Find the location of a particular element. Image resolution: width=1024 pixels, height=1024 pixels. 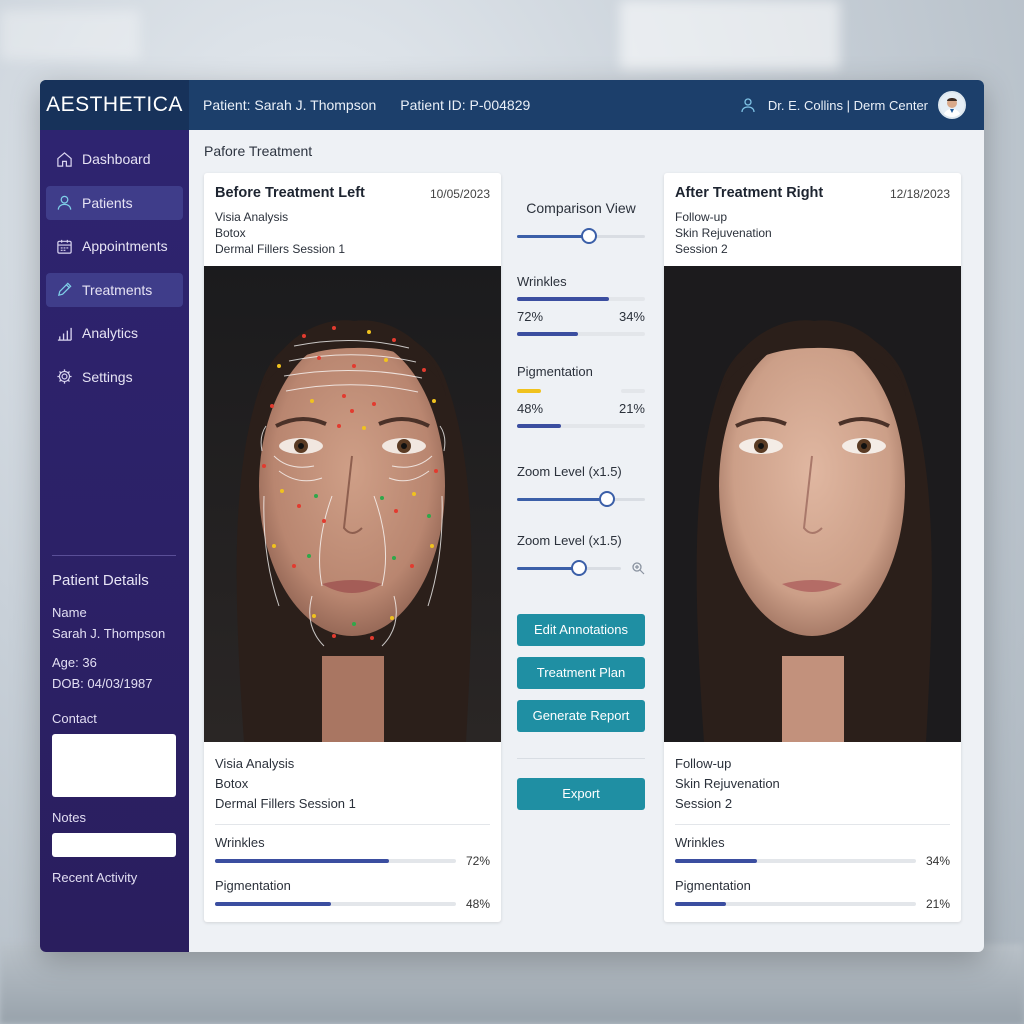

center-wrinkles-before-bar is located at coordinates (581, 299).